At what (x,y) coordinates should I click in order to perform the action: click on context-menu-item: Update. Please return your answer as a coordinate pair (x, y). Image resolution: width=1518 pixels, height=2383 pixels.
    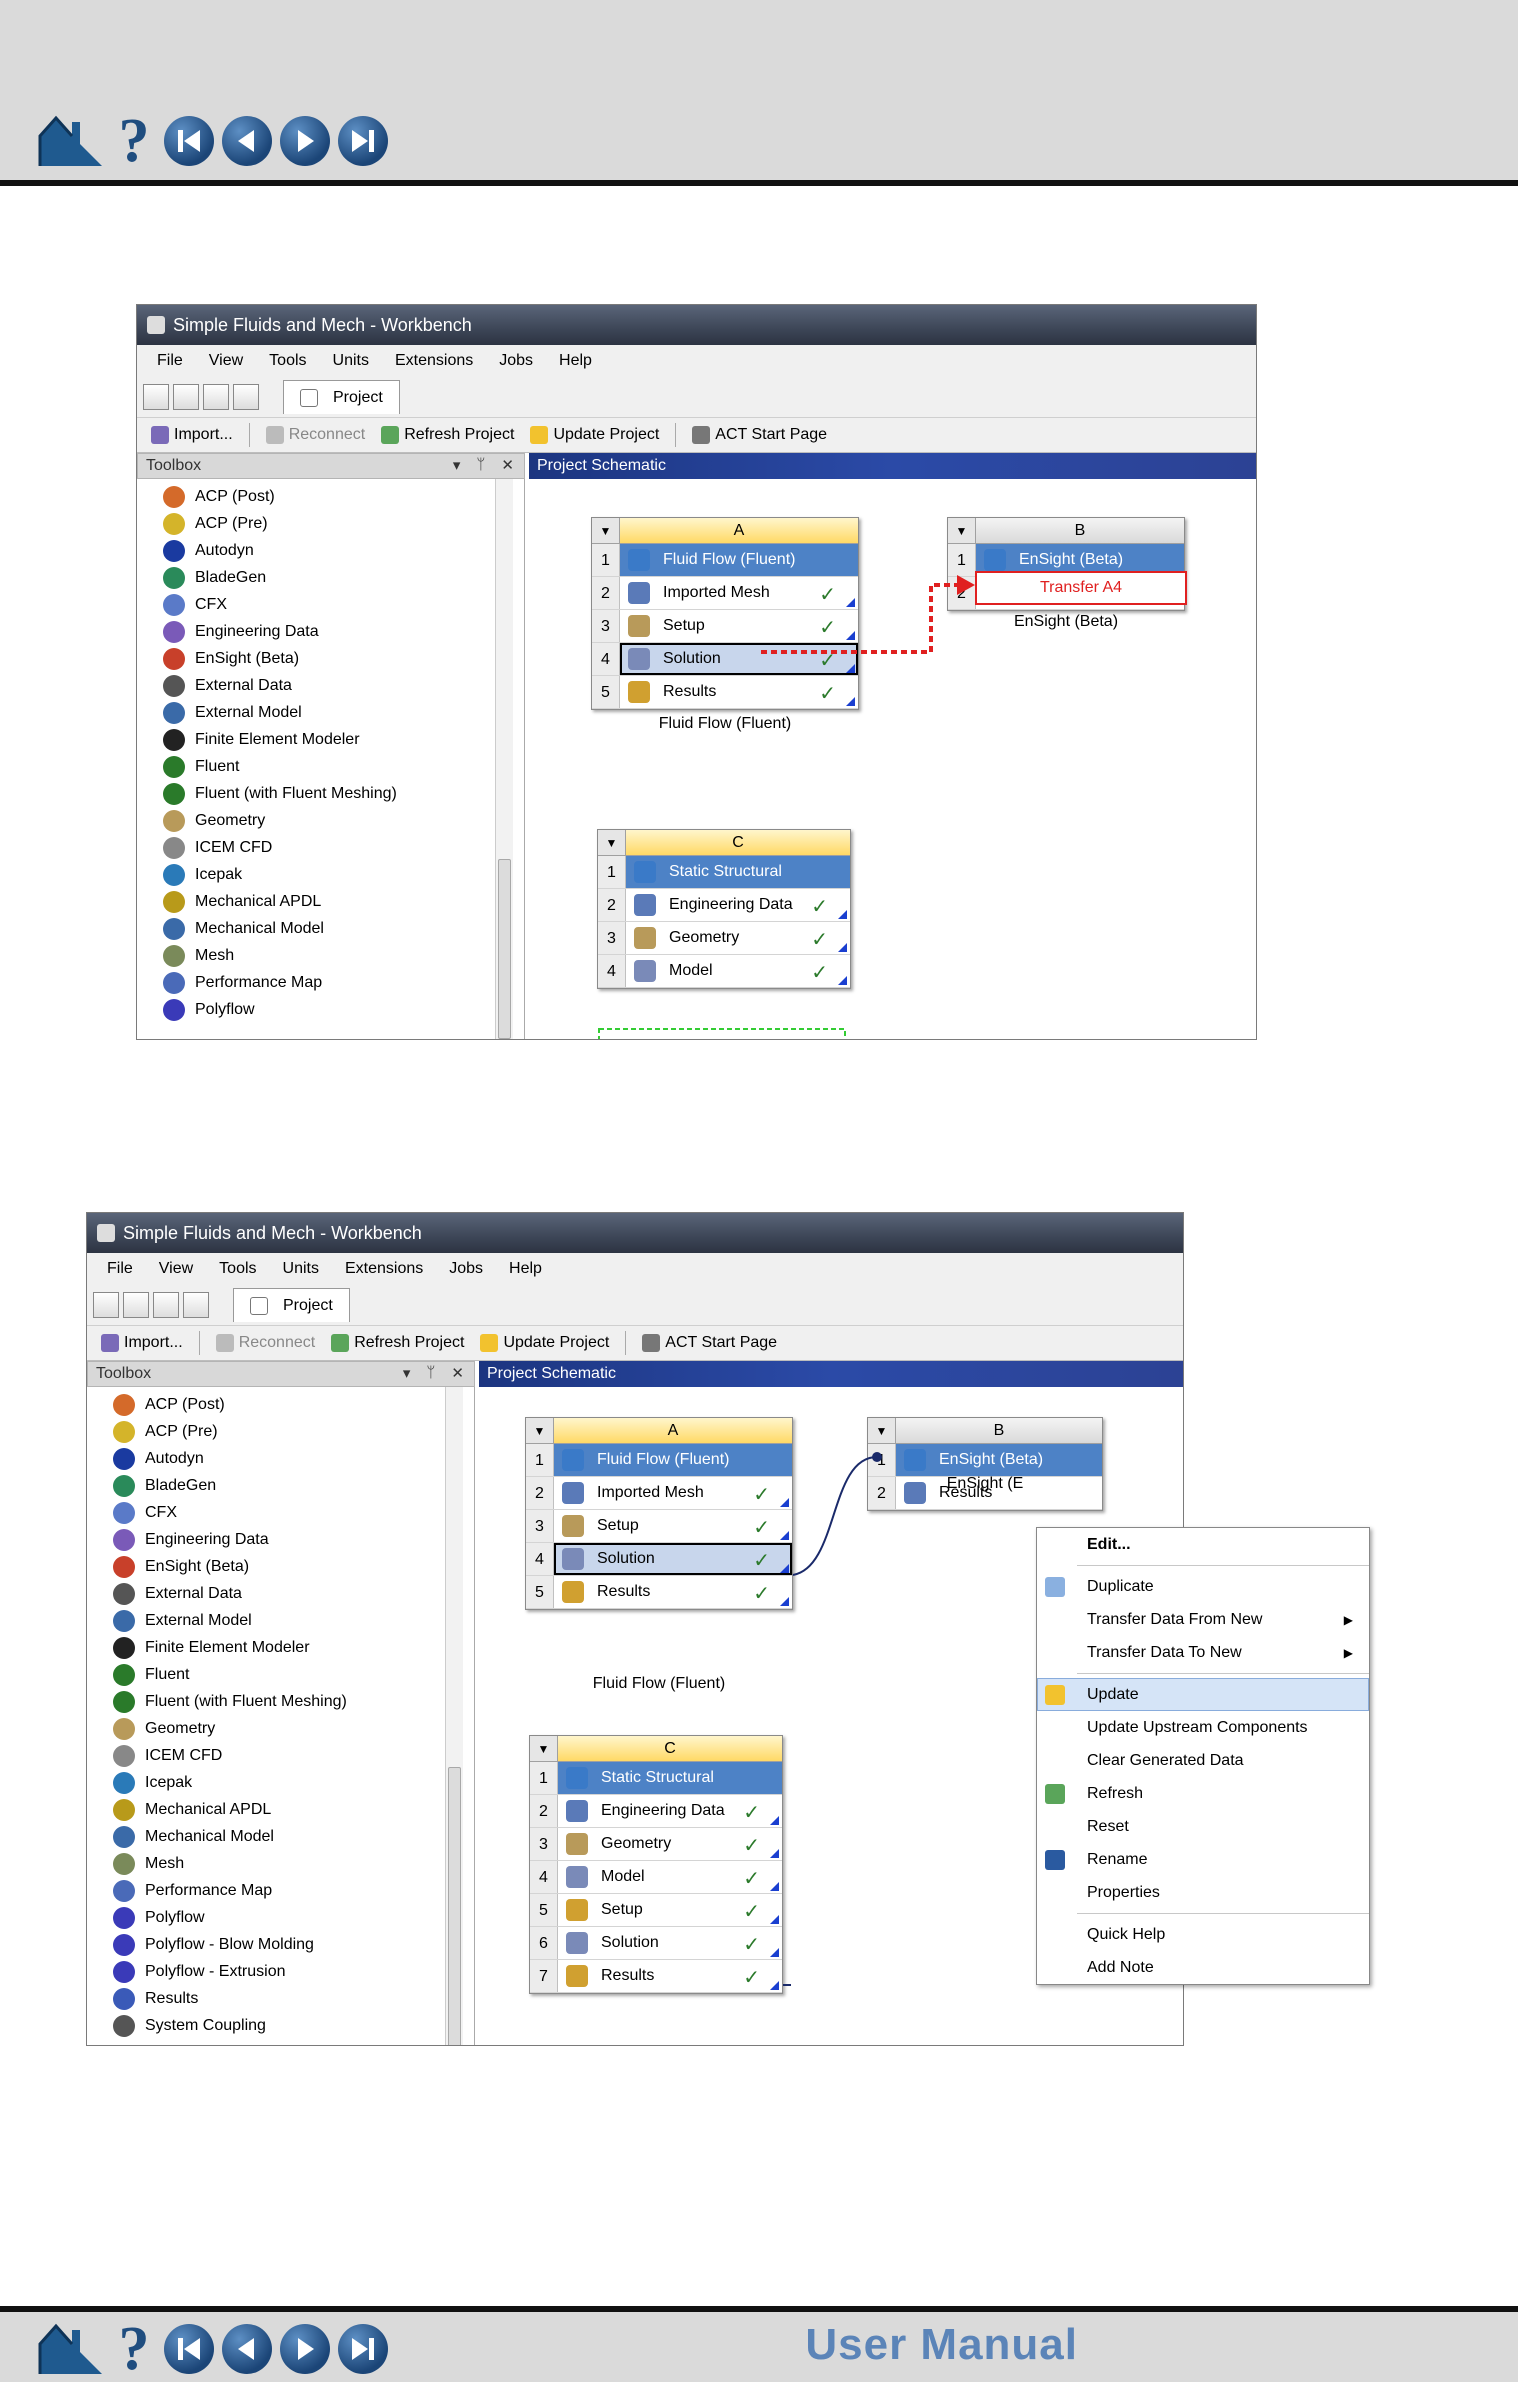
    Looking at the image, I should click on (1203, 1694).